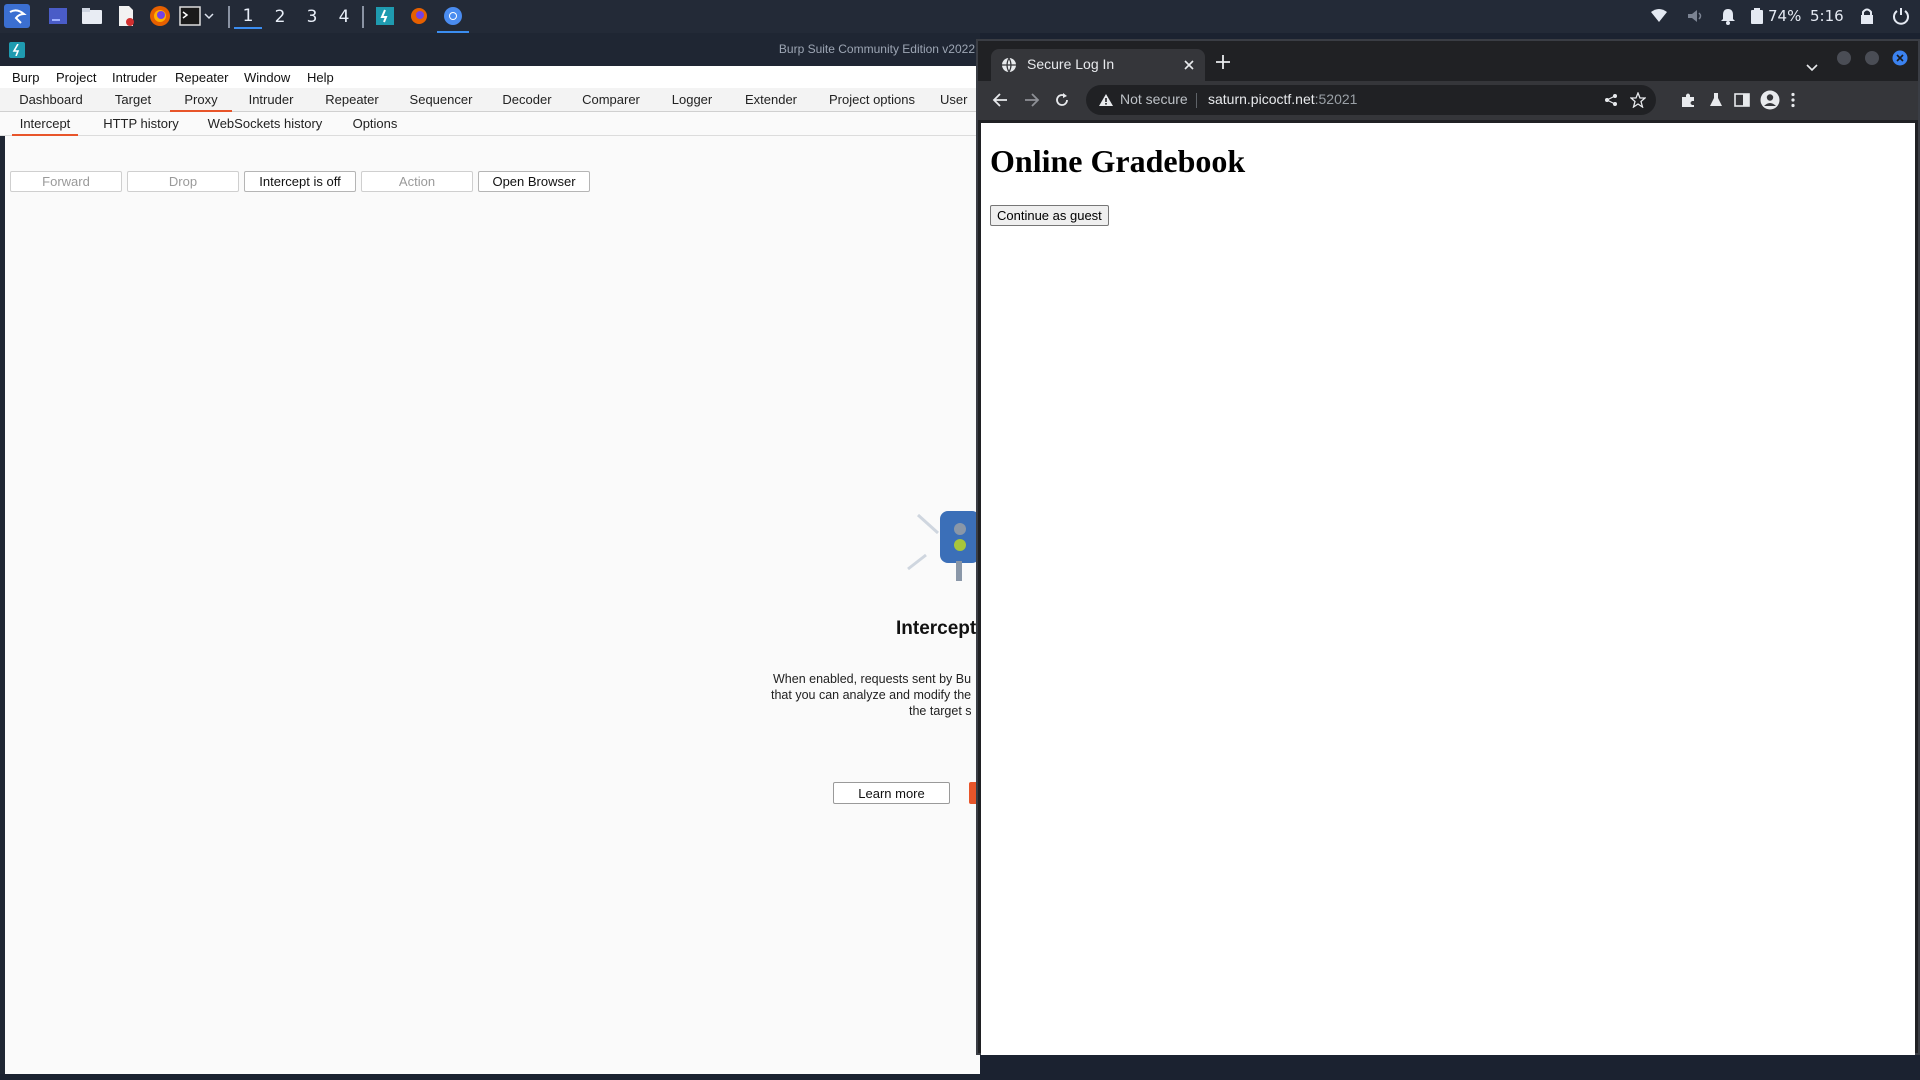 The width and height of the screenshot is (1920, 1080). Describe the element at coordinates (692, 100) in the screenshot. I see `tab-logger: Logger` at that location.